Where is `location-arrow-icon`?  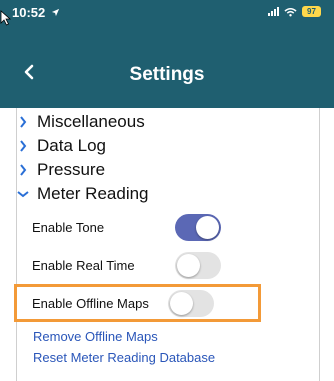 location-arrow-icon is located at coordinates (55, 12).